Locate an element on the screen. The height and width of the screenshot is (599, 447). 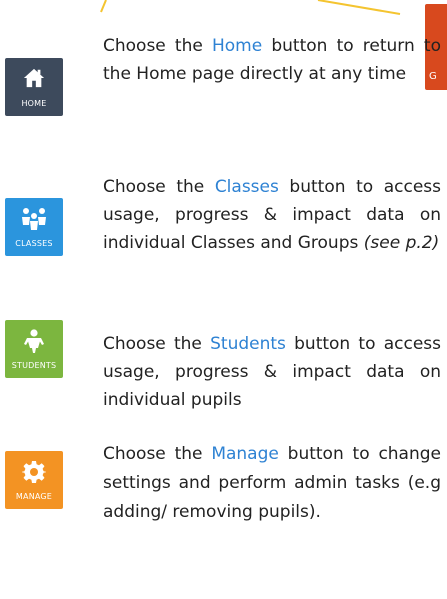
students-button-word: Students is located at coordinates (248, 344).